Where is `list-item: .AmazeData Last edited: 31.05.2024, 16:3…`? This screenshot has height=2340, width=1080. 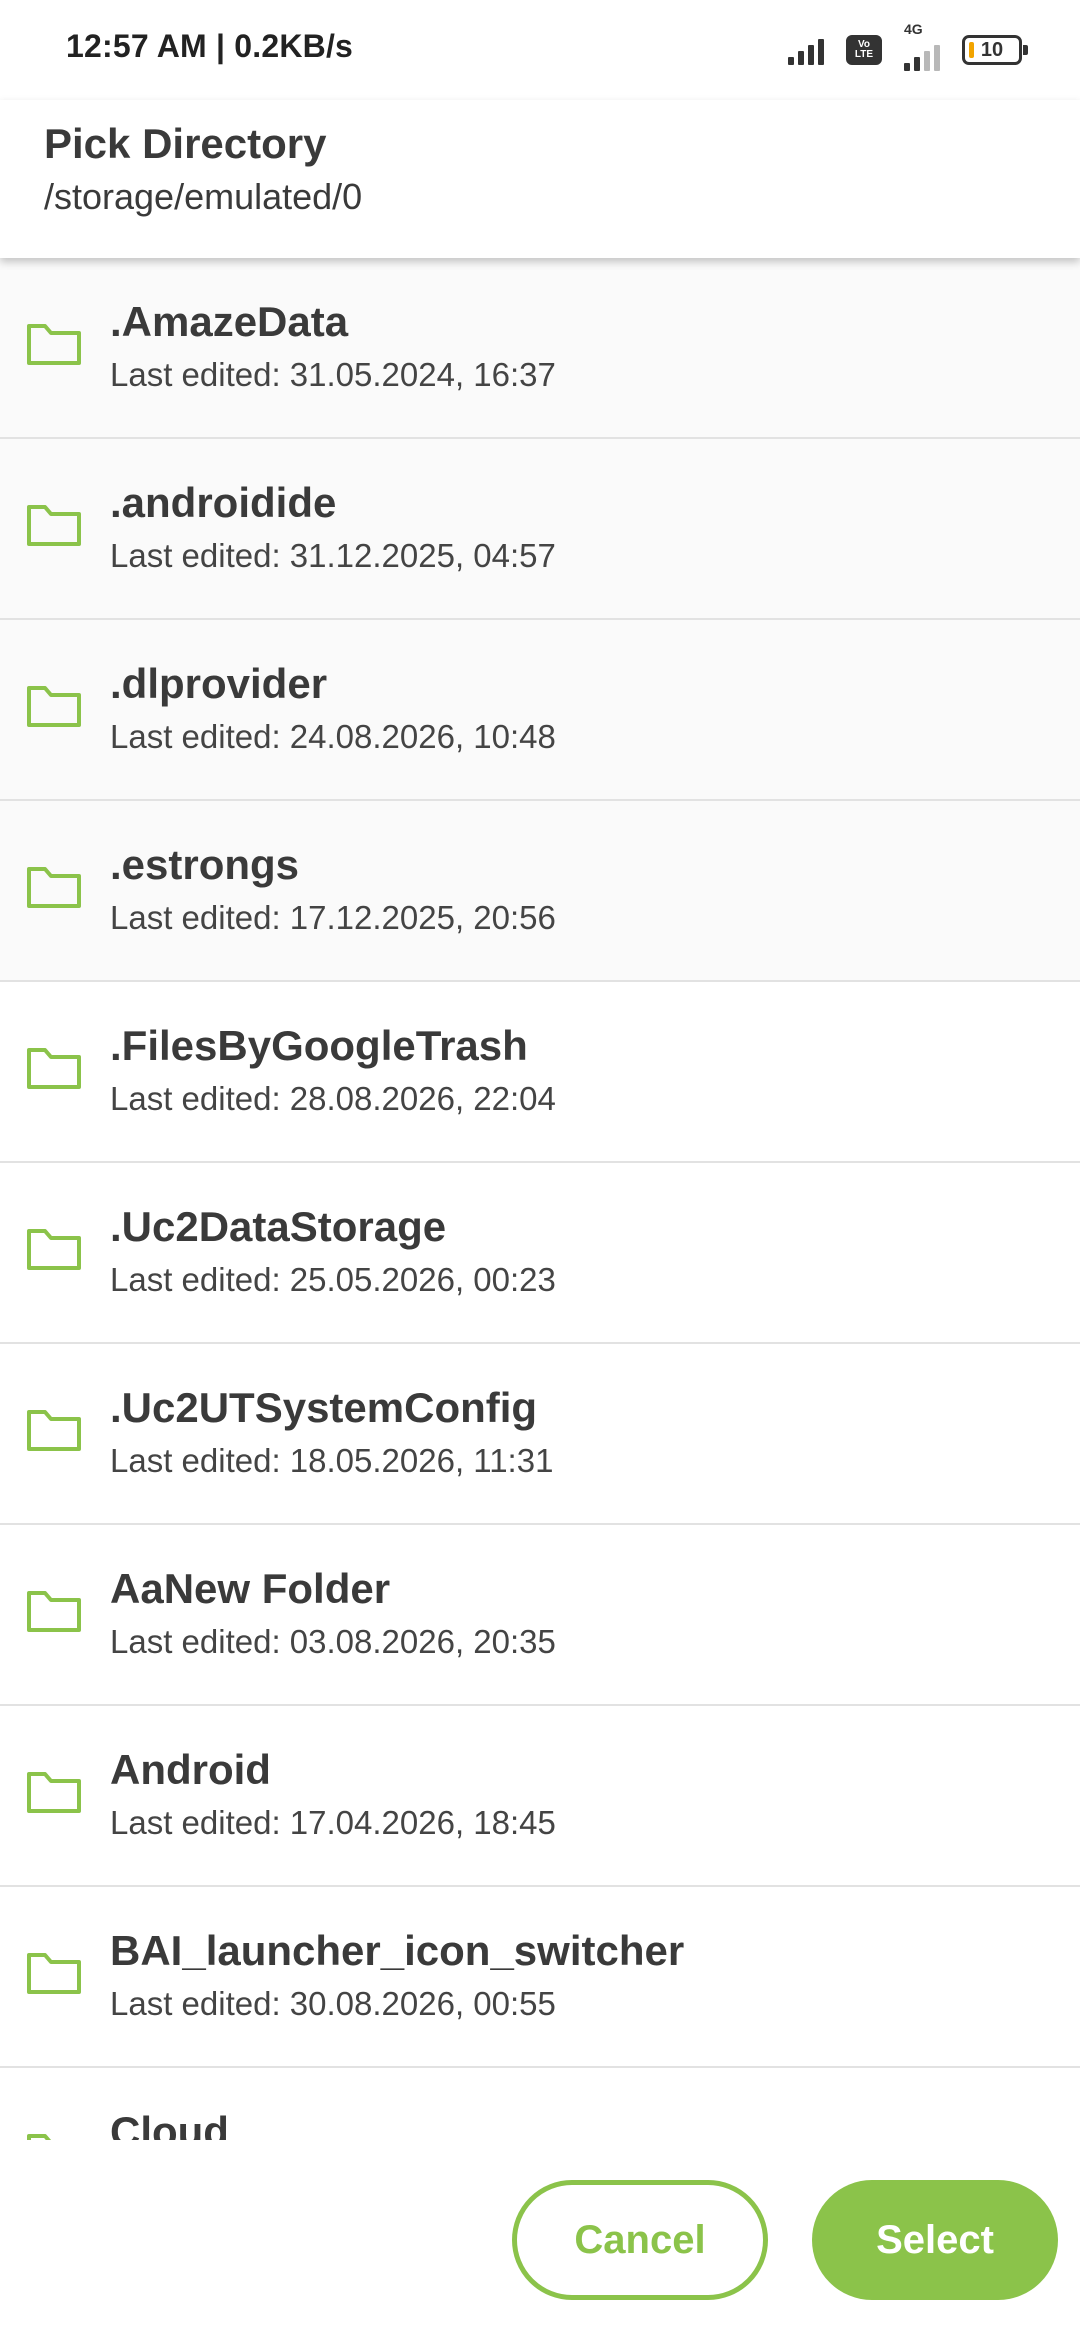
list-item: .AmazeData Last edited: 31.05.2024, 16:3… is located at coordinates (540, 348).